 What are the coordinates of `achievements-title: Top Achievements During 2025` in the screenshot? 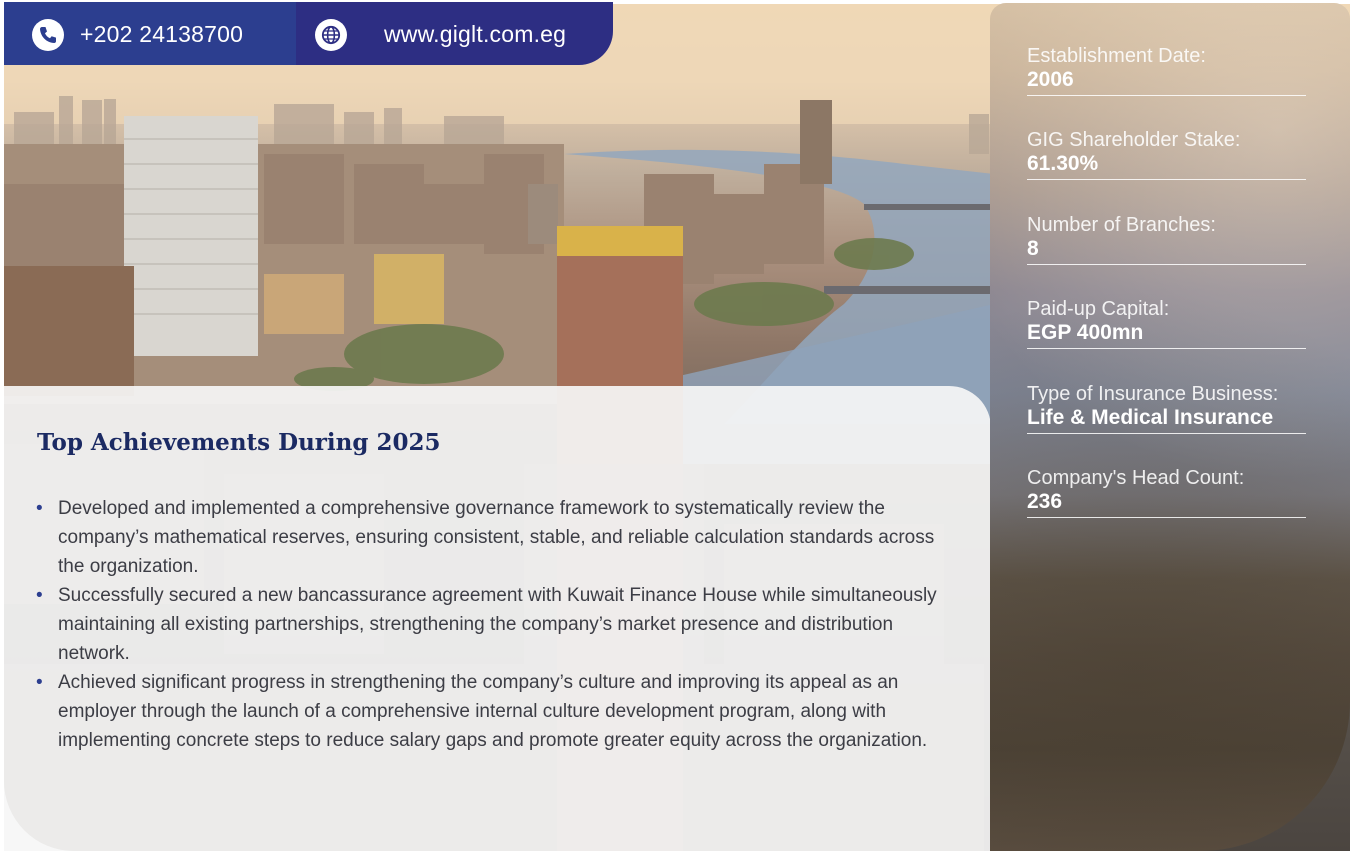 It's located at (239, 442).